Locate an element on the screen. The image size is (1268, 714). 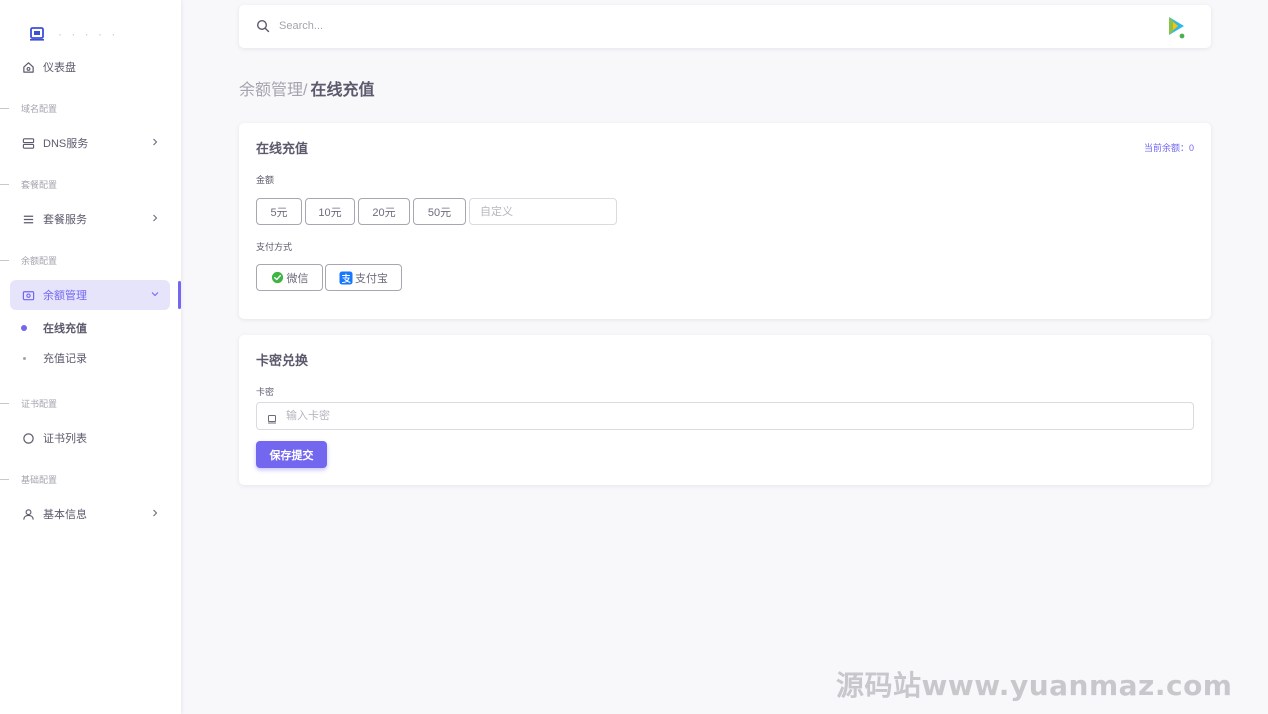
menu-item-label: 套餐服务 is located at coordinates (65, 220).